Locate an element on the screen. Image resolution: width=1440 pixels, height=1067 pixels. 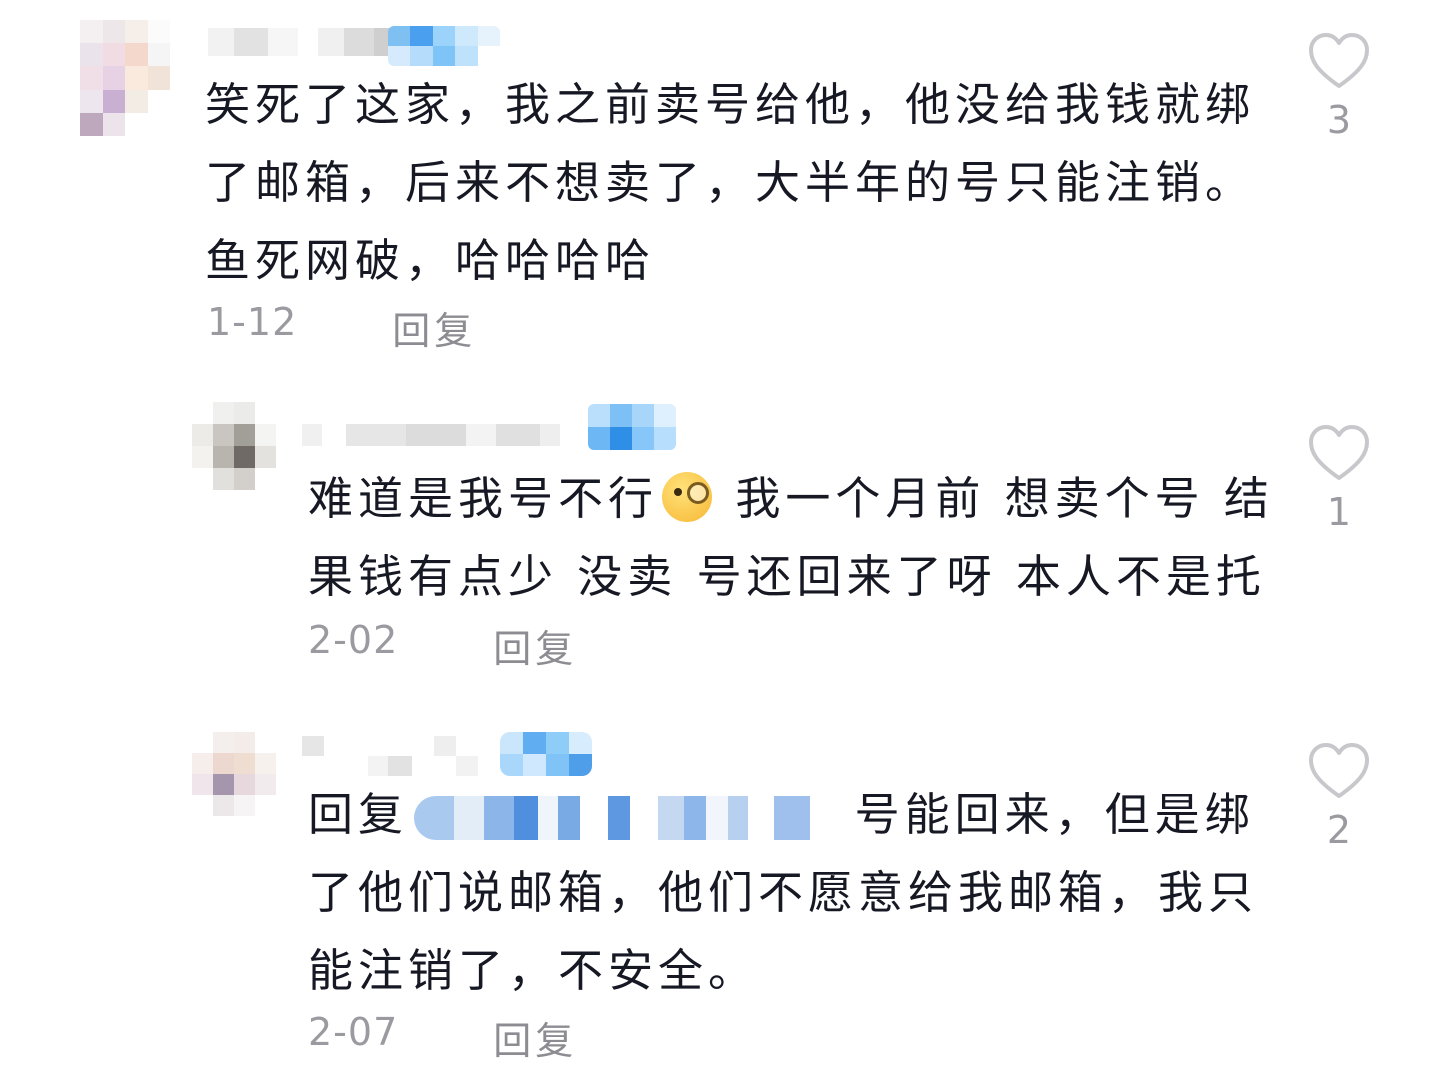
comment-text-start: 难道是我号不行 is located at coordinates (483, 498).